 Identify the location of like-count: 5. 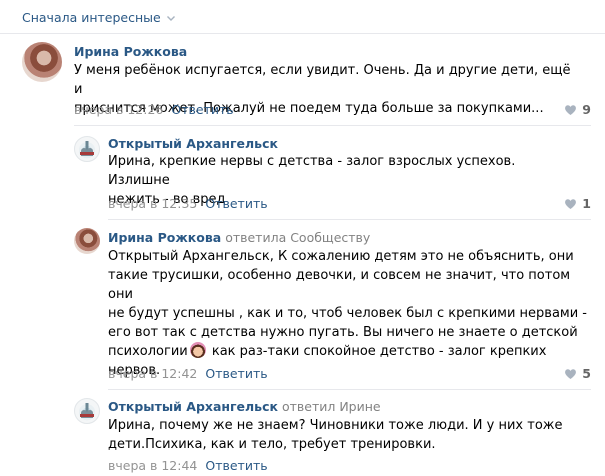
(586, 373).